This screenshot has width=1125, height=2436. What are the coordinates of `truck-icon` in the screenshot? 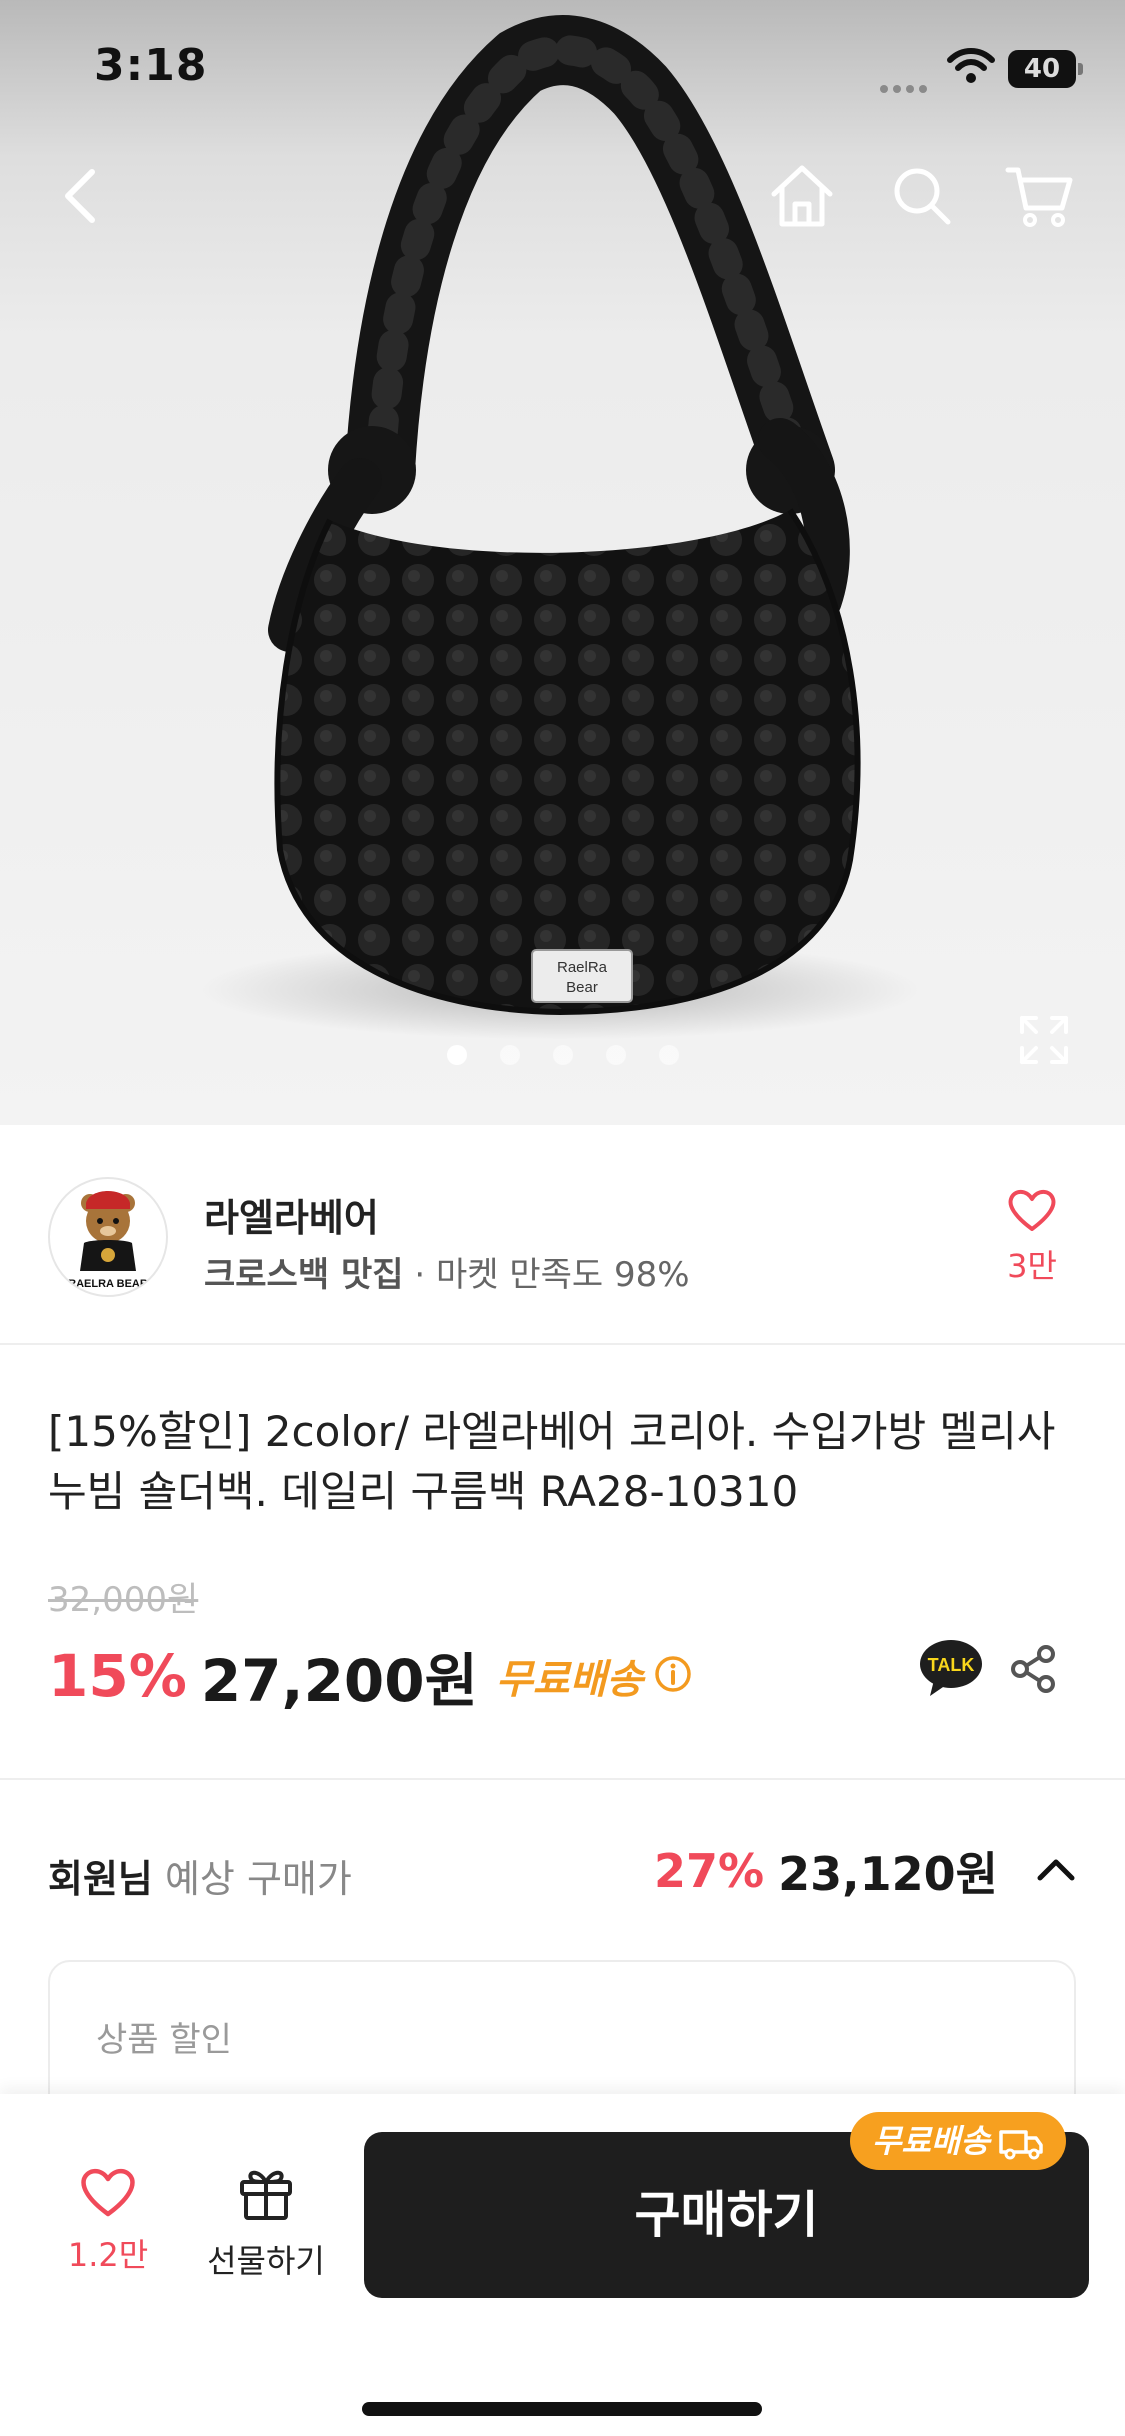 It's located at (1021, 2145).